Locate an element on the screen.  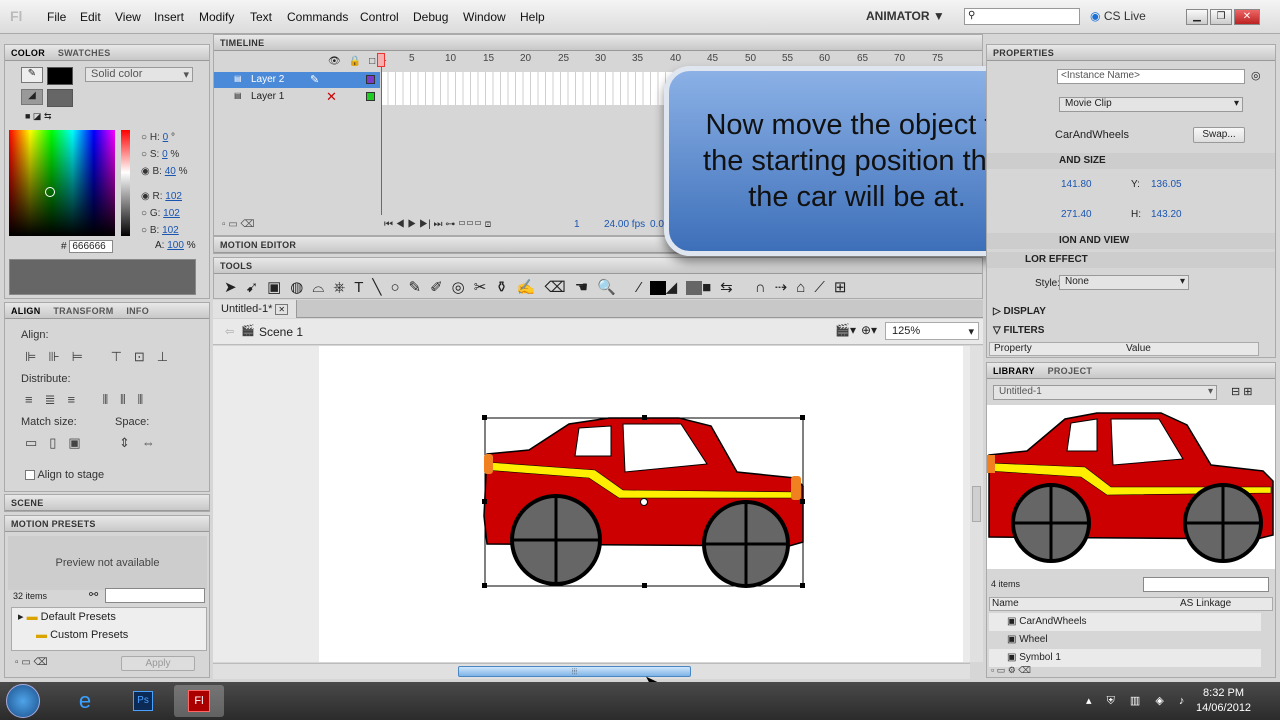
horizontal-scrollbar: ⦙⦙⦙ is located at coordinates (591, 671).